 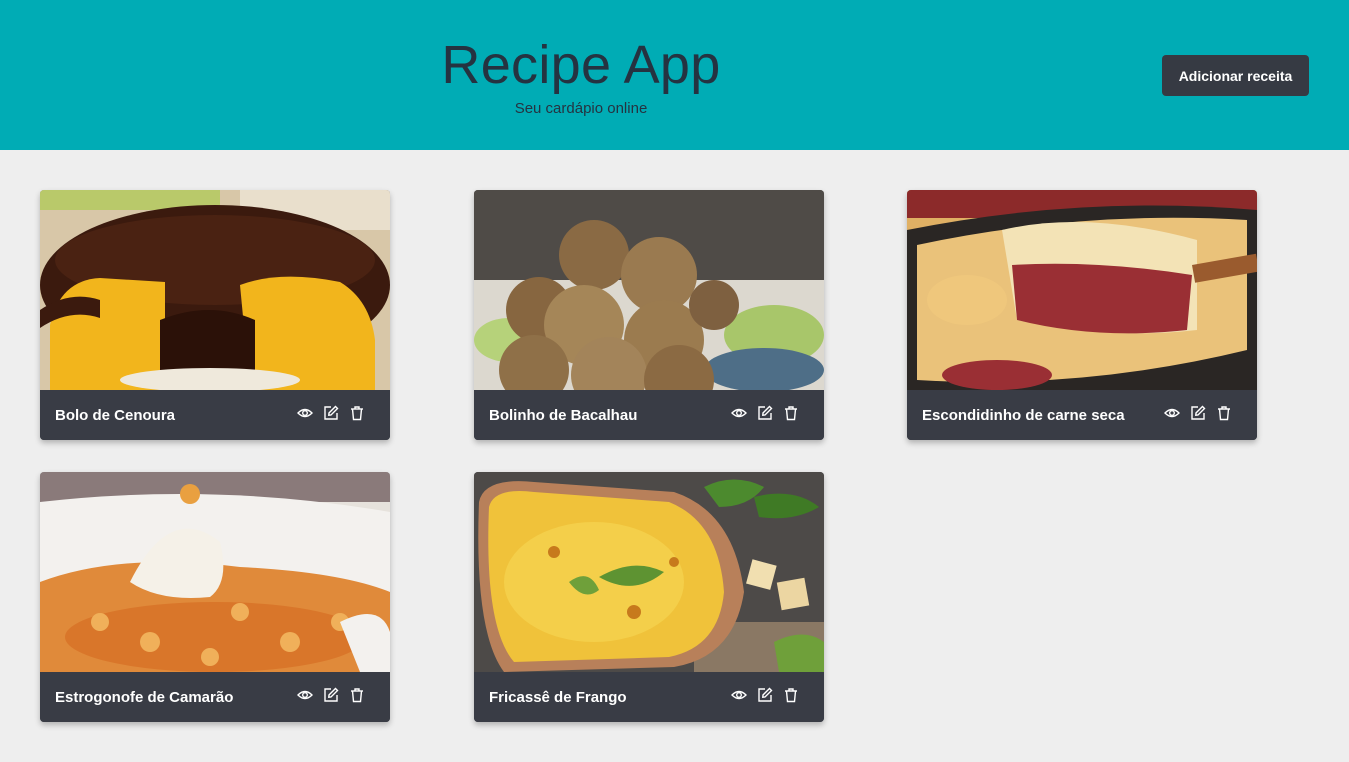 What do you see at coordinates (1082, 290) in the screenshot?
I see `recipe-image-escondidinho` at bounding box center [1082, 290].